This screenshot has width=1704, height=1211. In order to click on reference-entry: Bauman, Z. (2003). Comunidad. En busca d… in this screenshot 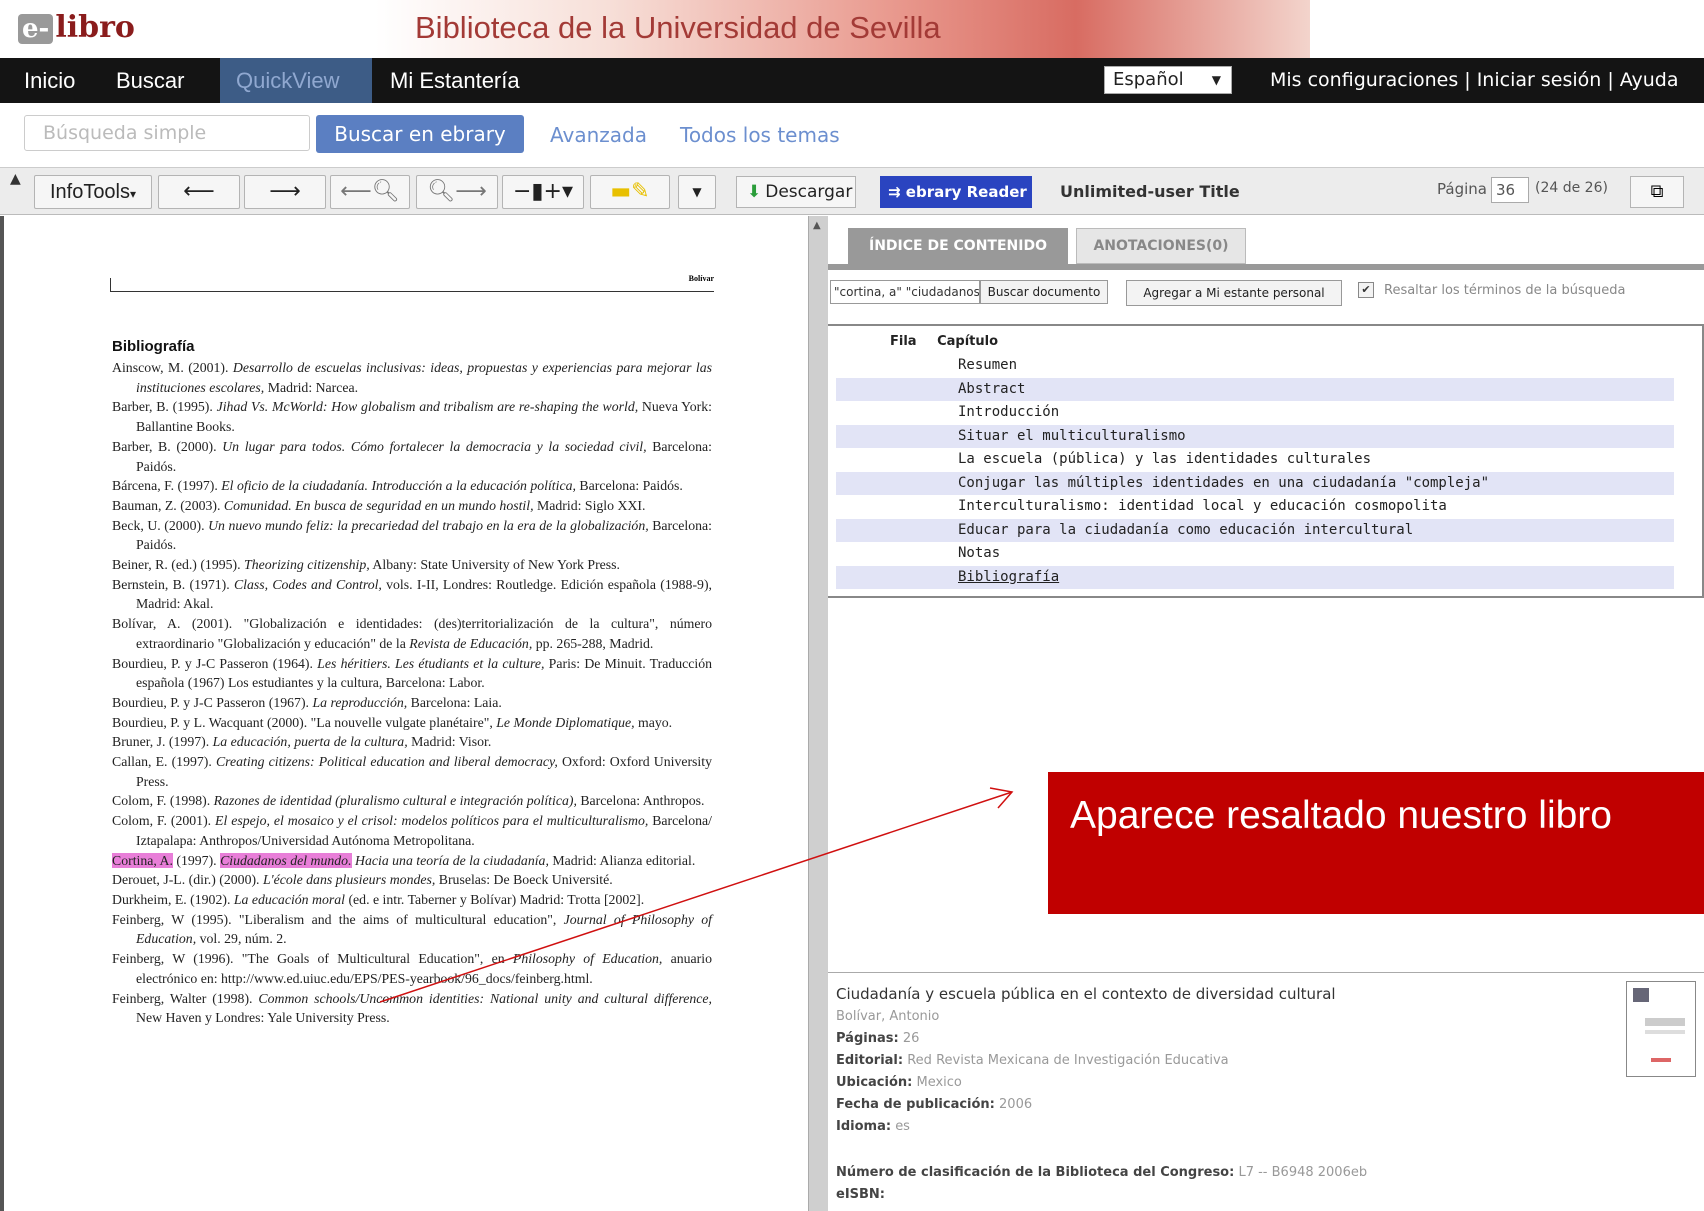, I will do `click(379, 505)`.